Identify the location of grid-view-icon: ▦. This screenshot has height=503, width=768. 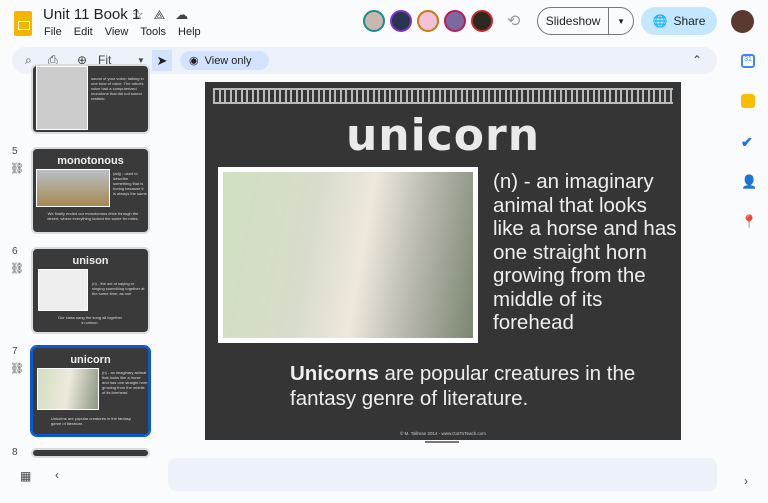
(25, 476).